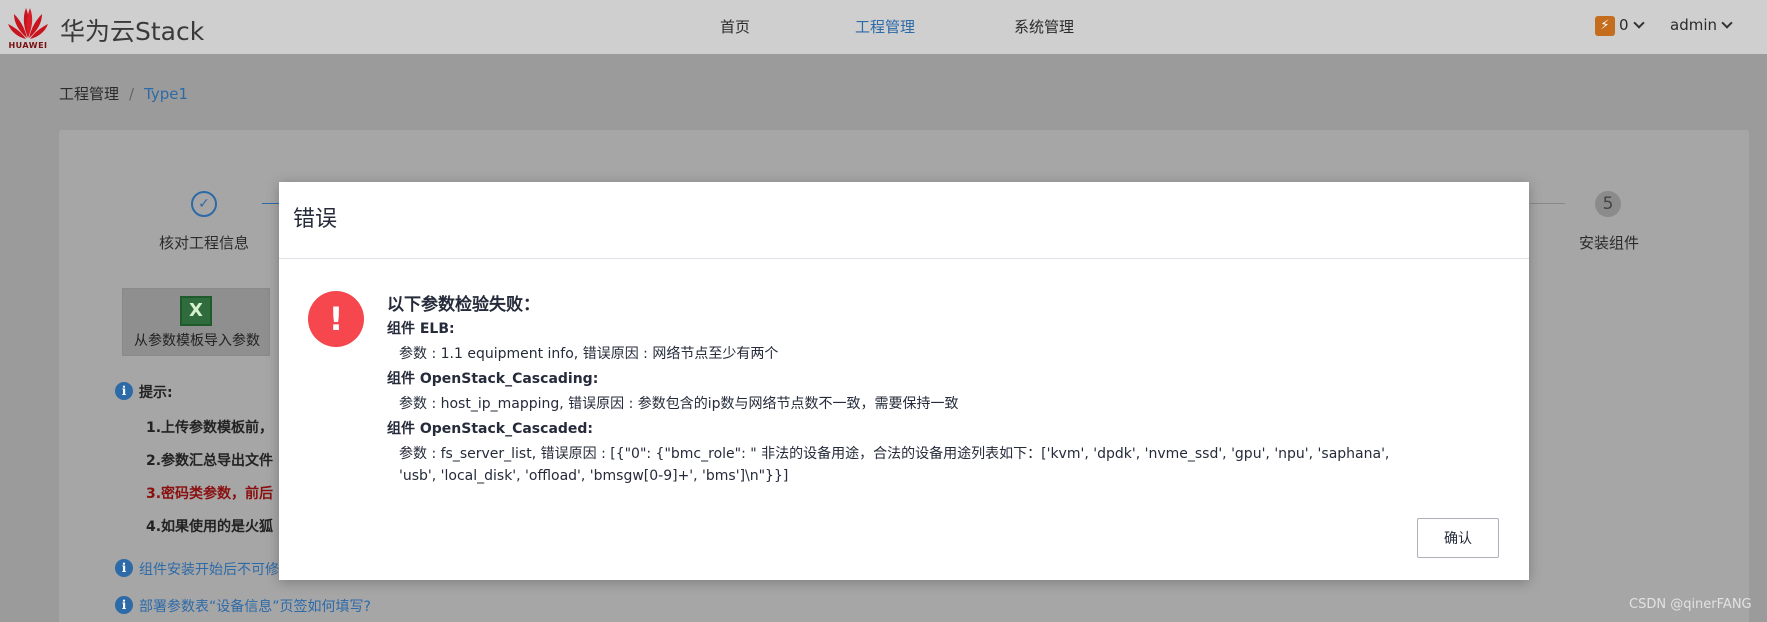  I want to click on top-header: HUAWEI 华为云Stack 首页 工程管理 系统管理 ⚡ 0 admin, so click(883, 27).